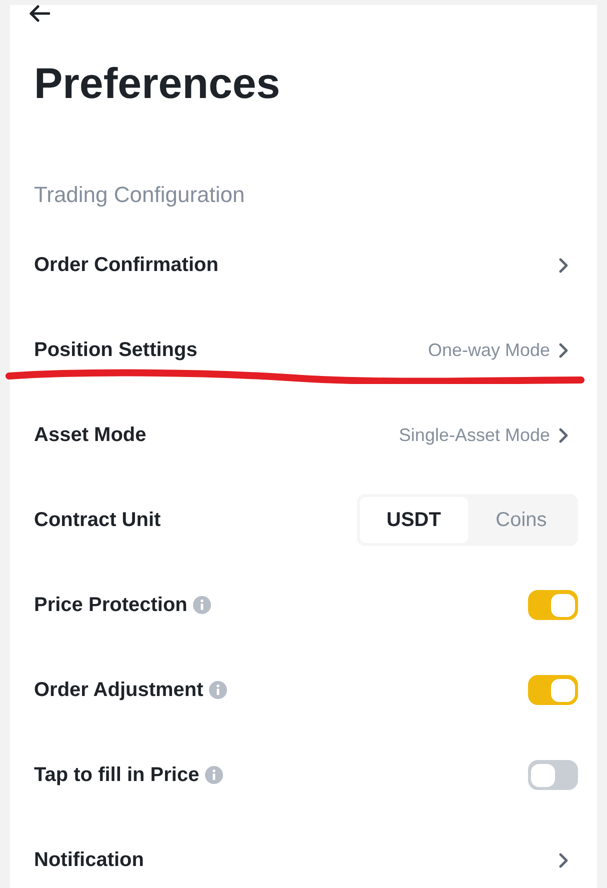 The width and height of the screenshot is (607, 888). Describe the element at coordinates (116, 350) in the screenshot. I see `setting-label: Position Settings` at that location.